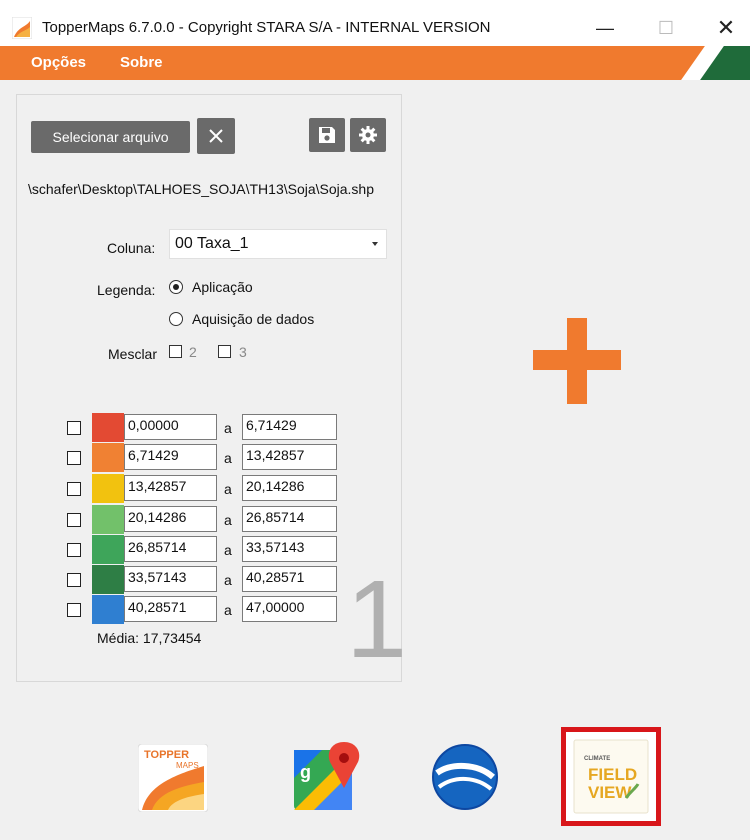 This screenshot has width=750, height=840. I want to click on settings-button, so click(368, 135).